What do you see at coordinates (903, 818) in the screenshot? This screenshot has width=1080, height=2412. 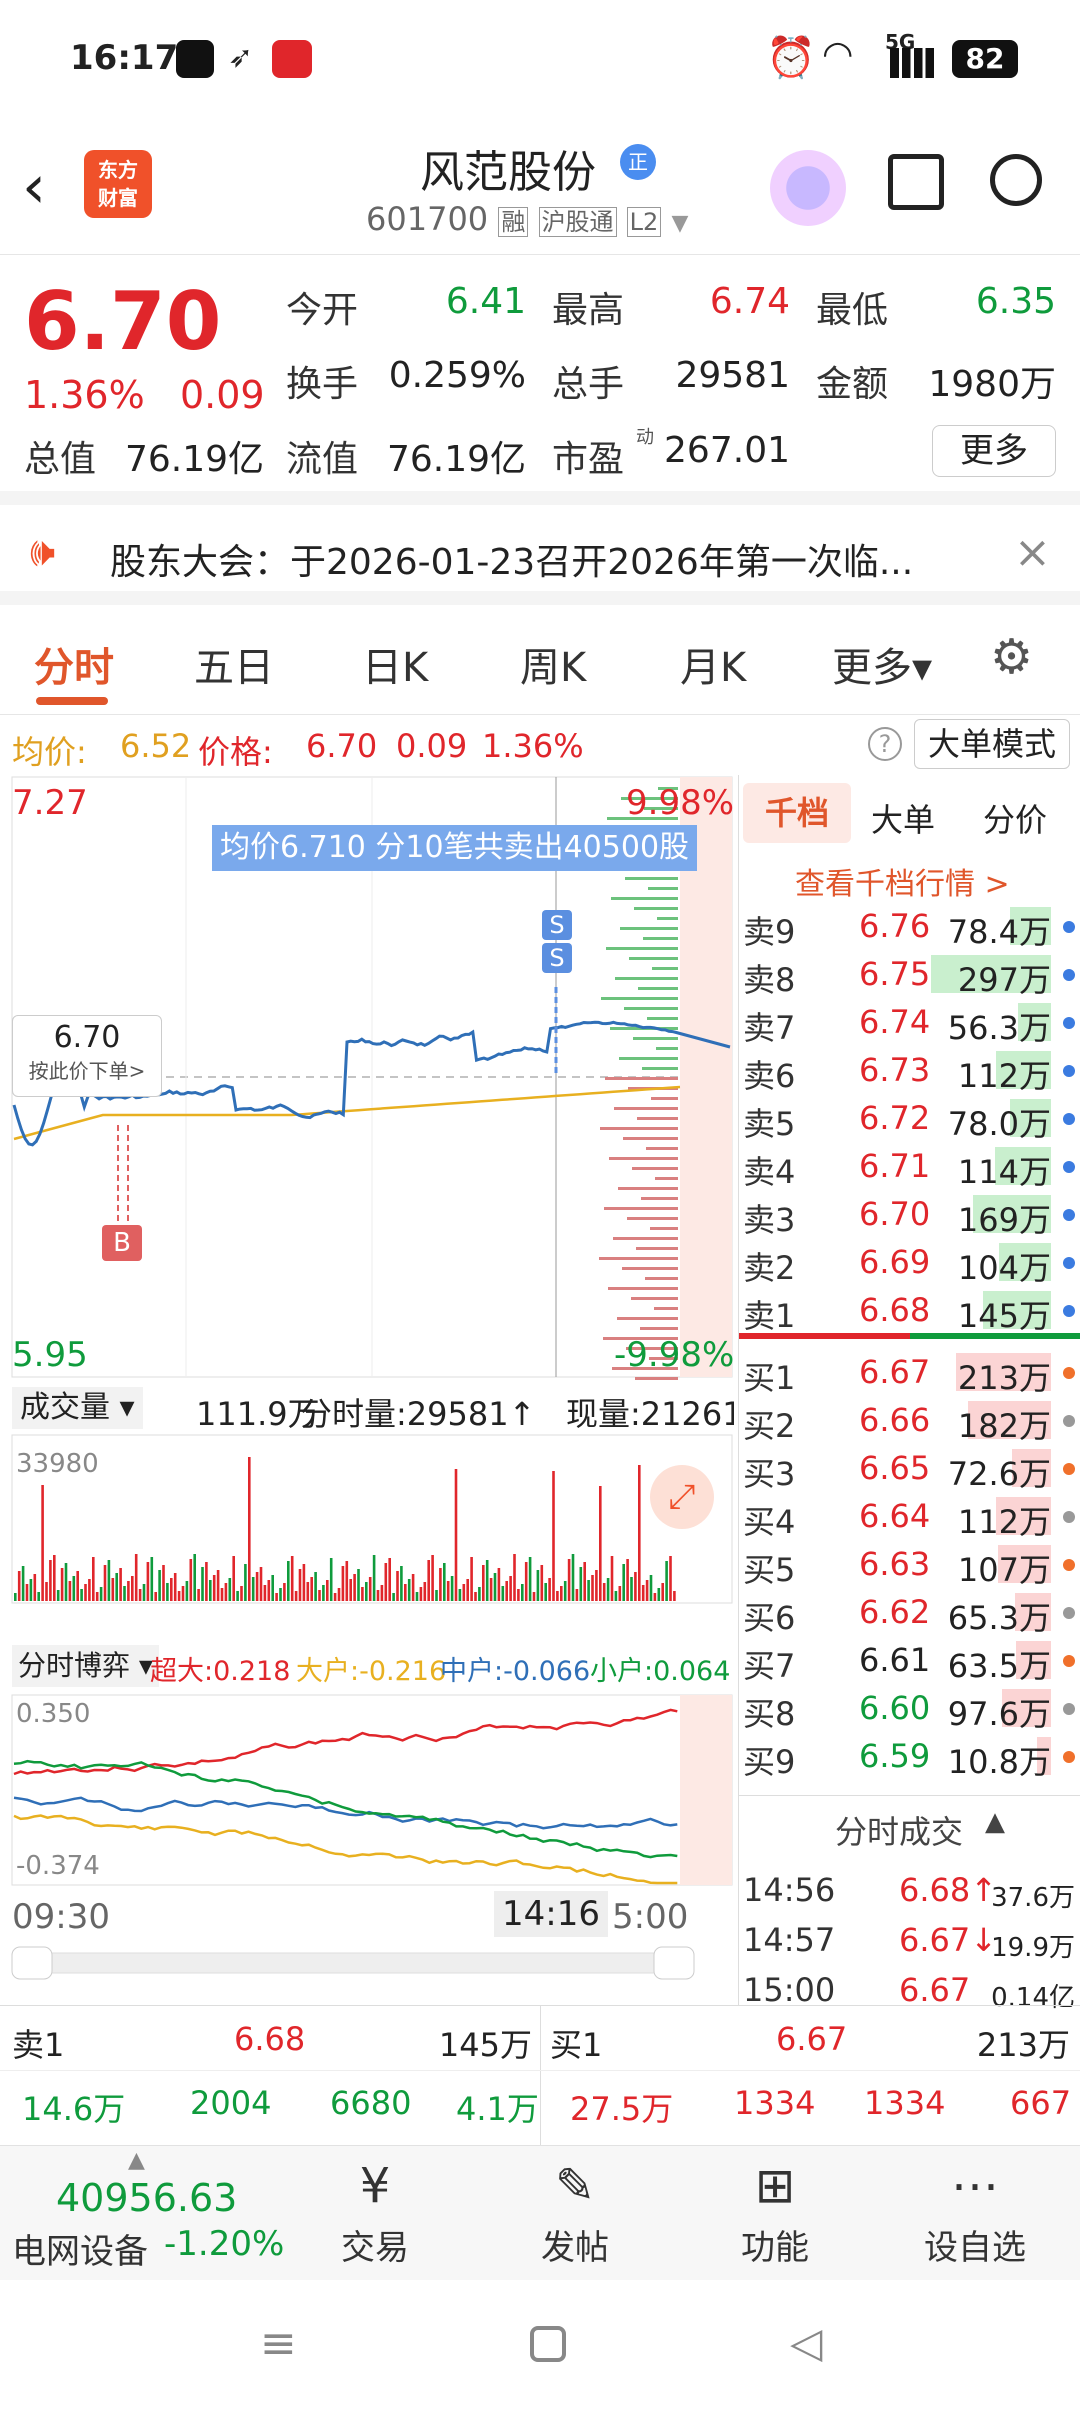 I see `tab-big-order: 大单` at bounding box center [903, 818].